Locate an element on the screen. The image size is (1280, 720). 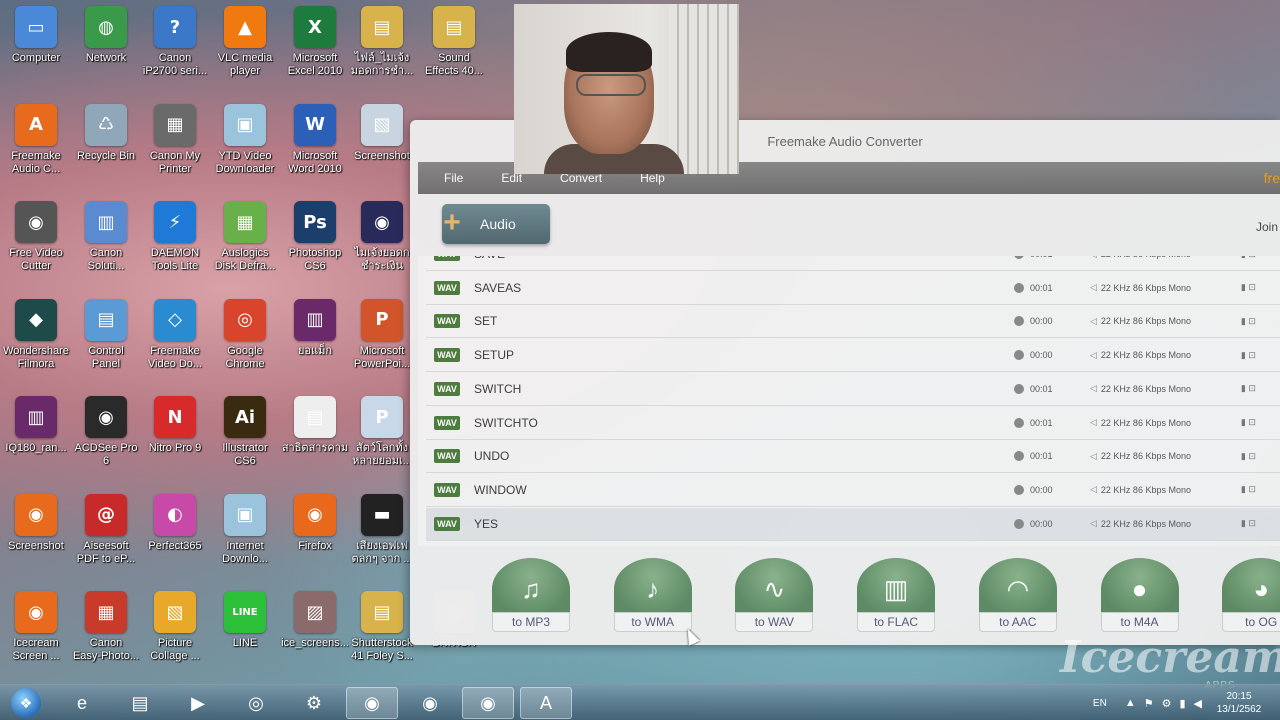
file-row: WAV SETUP 00:00 ◁ 22 KHz 86 Kbps Mono ▮ ⊡ is located at coordinates (853, 356).